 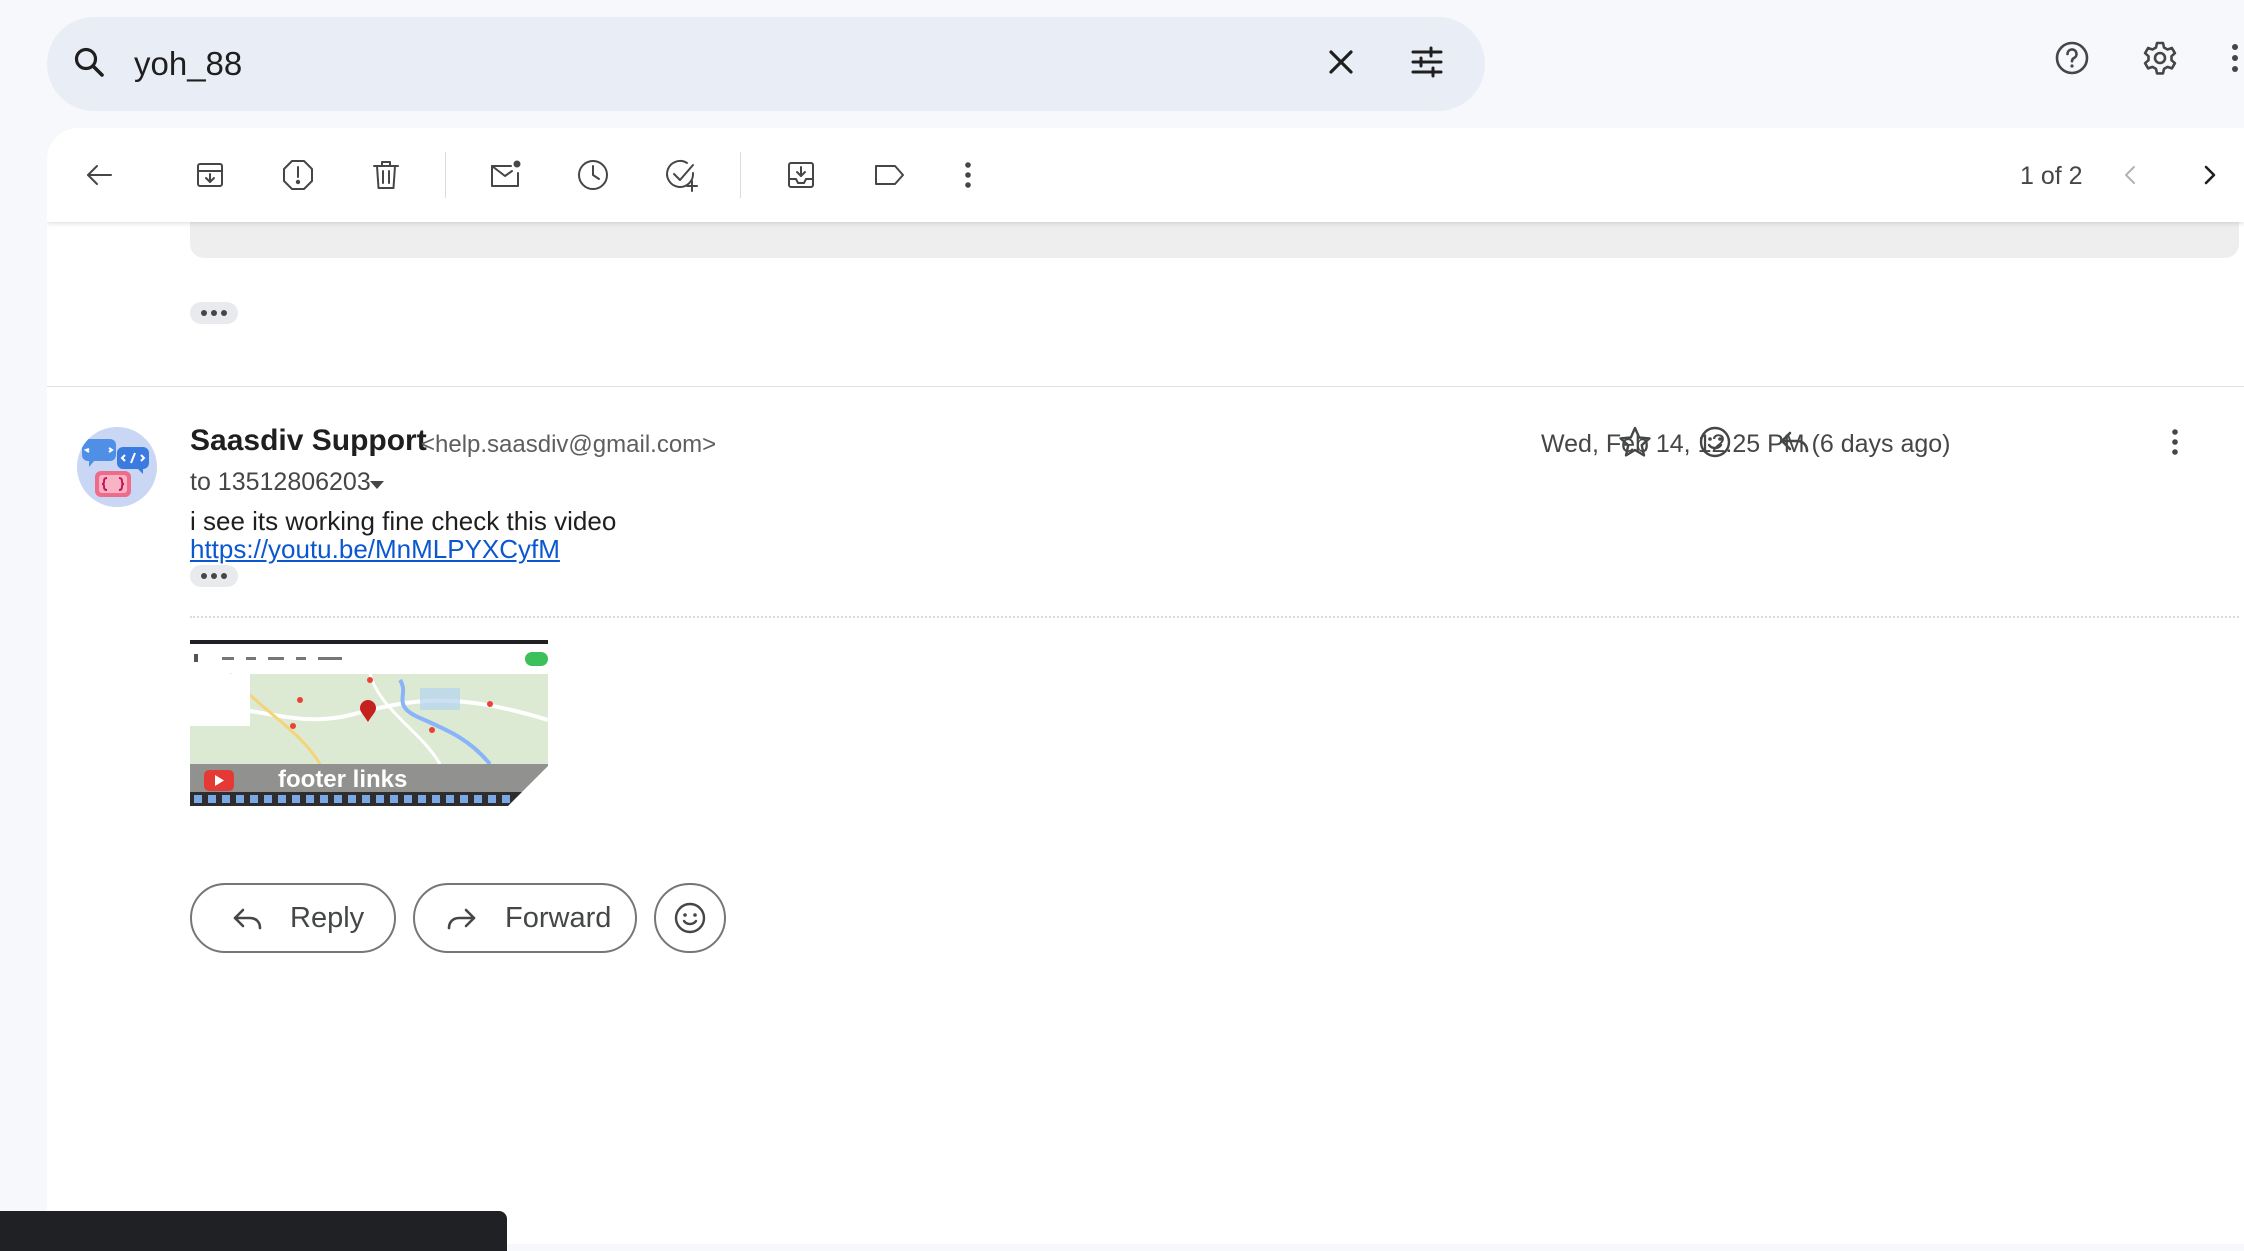 What do you see at coordinates (968, 175) in the screenshot?
I see `more-actions-icon` at bounding box center [968, 175].